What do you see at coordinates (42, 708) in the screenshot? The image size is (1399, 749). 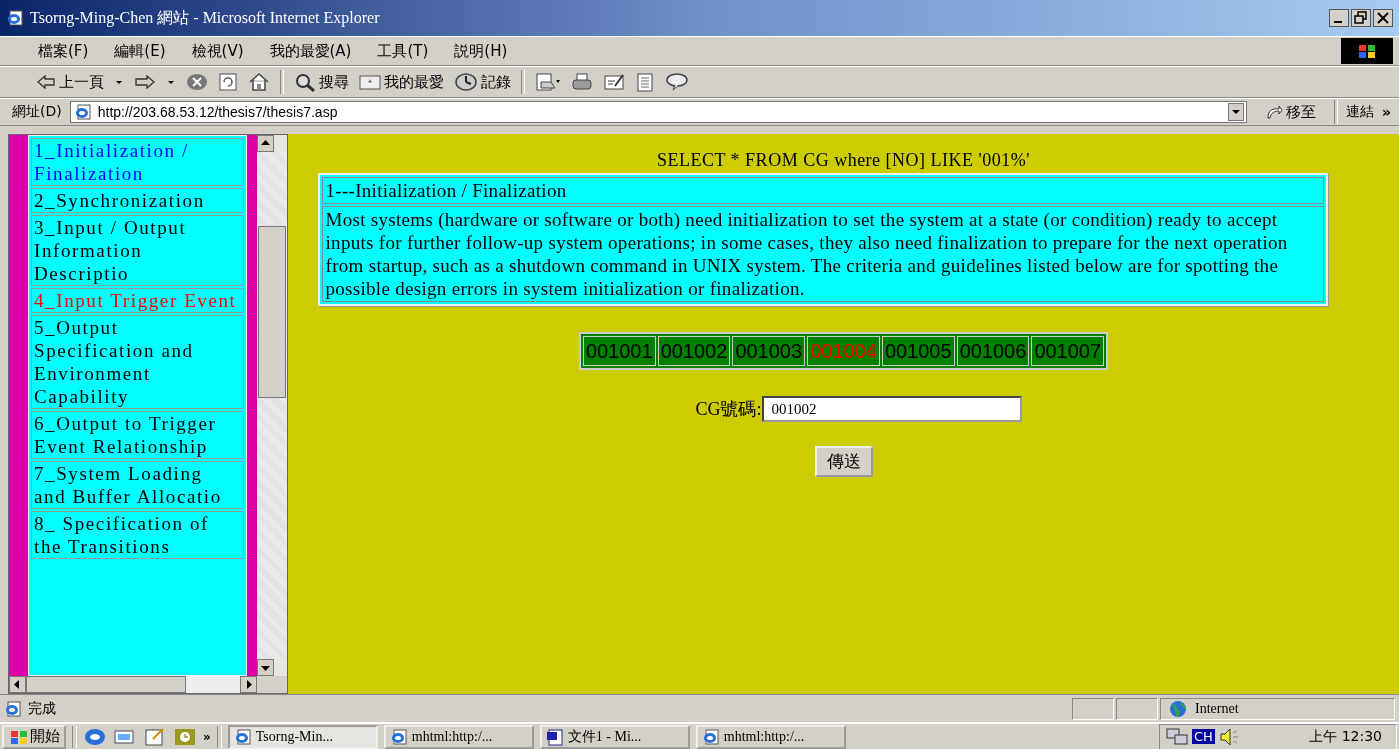 I see `status-text: 完成` at bounding box center [42, 708].